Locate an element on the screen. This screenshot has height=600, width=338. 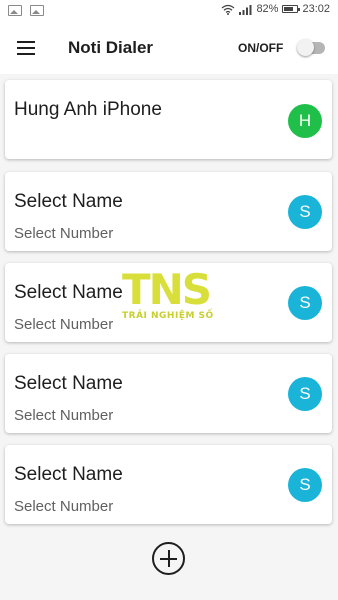
app-bar: Noti Dialer ON/OFF is located at coordinates (169, 49).